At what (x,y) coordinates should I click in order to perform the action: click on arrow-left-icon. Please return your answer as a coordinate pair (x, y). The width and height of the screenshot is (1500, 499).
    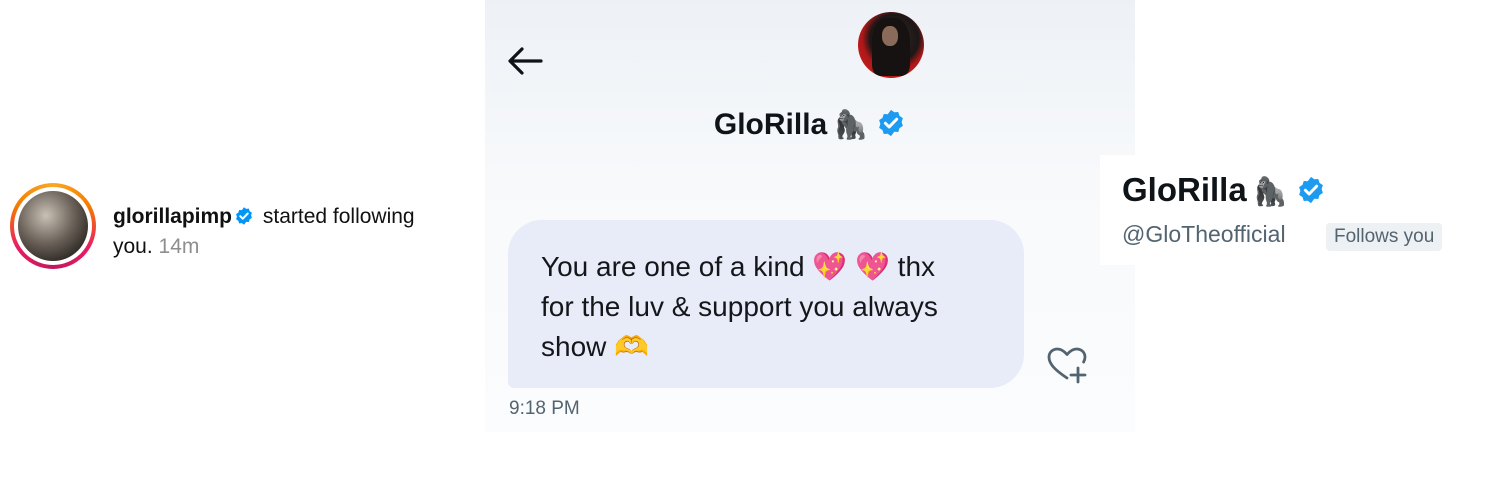
    Looking at the image, I should click on (525, 61).